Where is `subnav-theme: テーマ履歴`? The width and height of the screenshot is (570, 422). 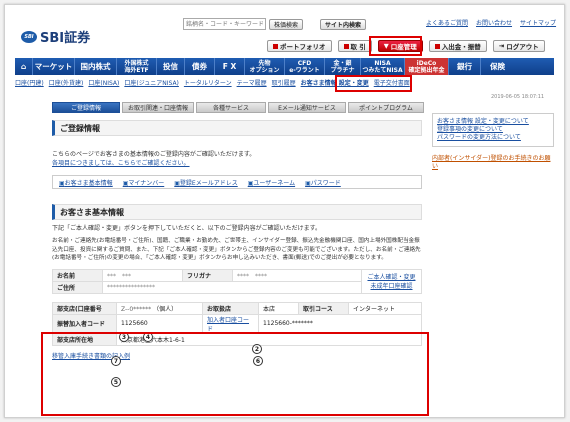
subnav-theme: テーマ履歴 is located at coordinates (252, 83).